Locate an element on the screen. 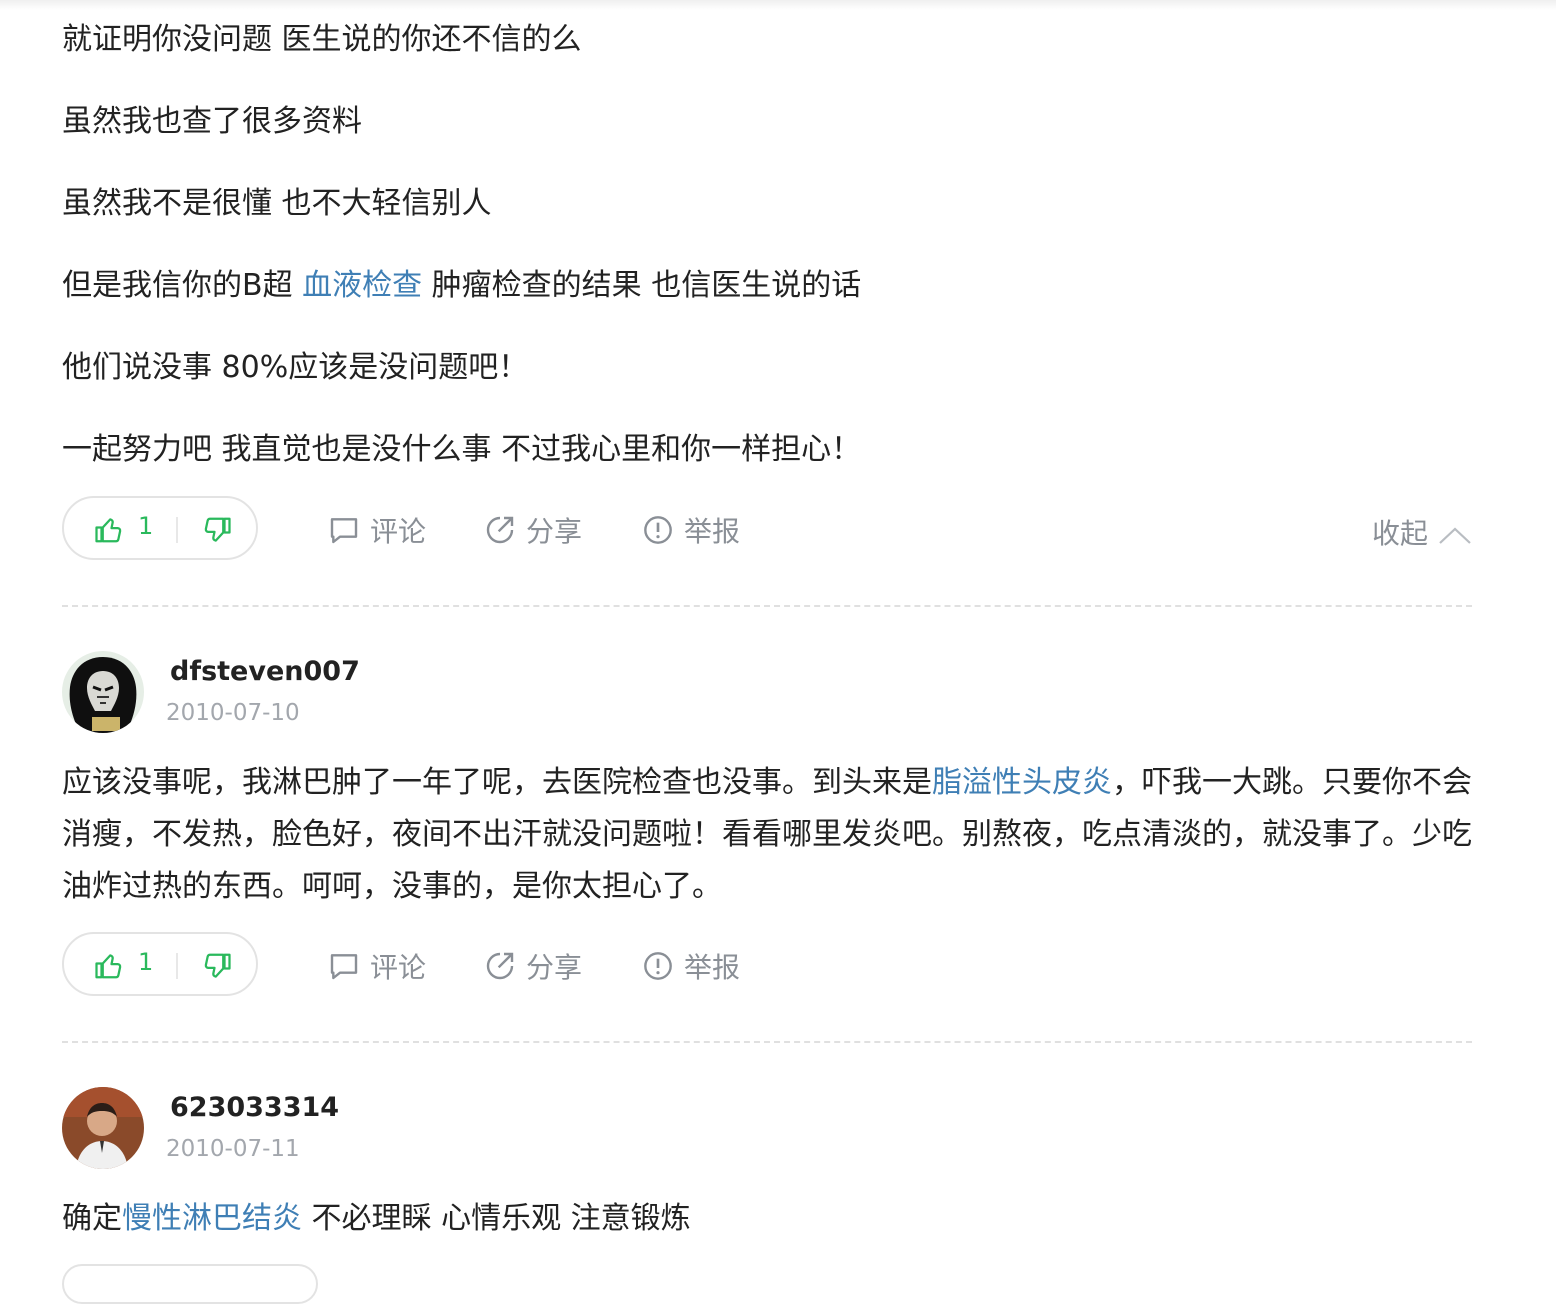 This screenshot has height=1304, width=1556. keyword-link: 血液检查 is located at coordinates (362, 285).